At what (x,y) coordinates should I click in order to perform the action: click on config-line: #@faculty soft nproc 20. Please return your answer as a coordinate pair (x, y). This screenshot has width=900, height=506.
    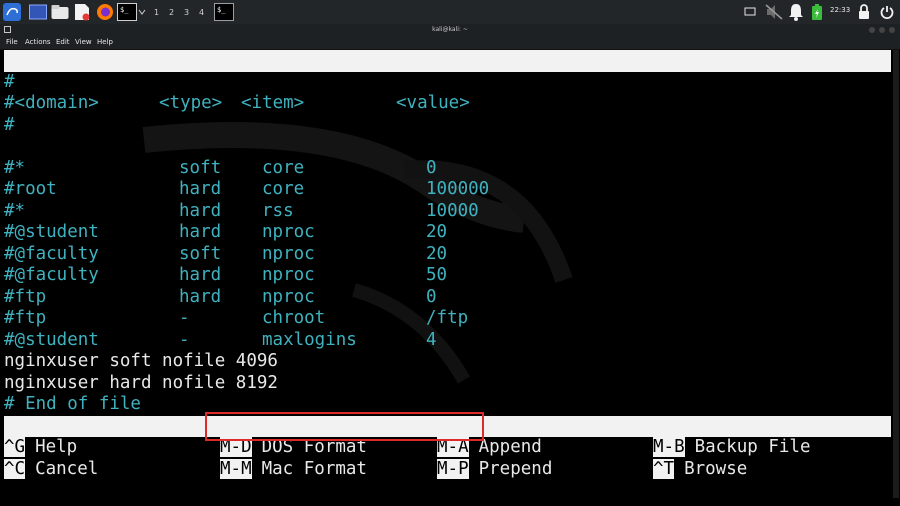
    Looking at the image, I should click on (447, 255).